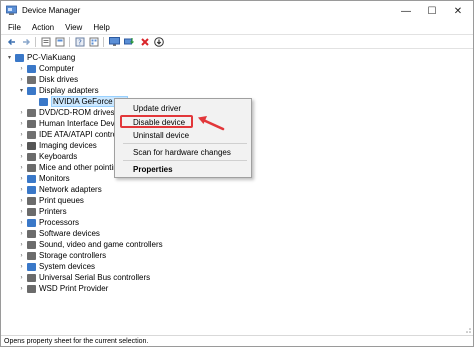 The width and height of the screenshot is (474, 347). What do you see at coordinates (68, 167) in the screenshot?
I see `tree-node-mice: › Mice and other pointin` at bounding box center [68, 167].